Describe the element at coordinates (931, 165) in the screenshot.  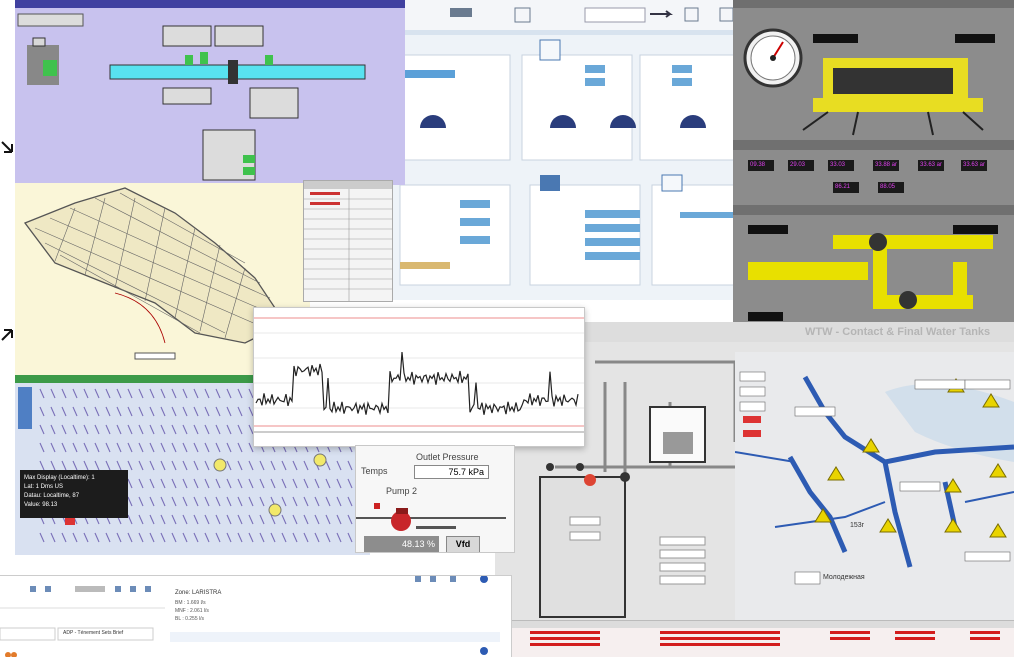
I see `gas-value-5: 33.63 ar` at that location.